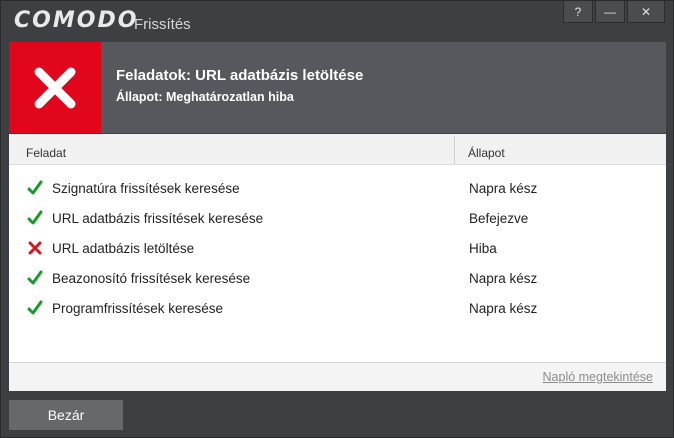  What do you see at coordinates (35, 248) in the screenshot?
I see `error-icon` at bounding box center [35, 248].